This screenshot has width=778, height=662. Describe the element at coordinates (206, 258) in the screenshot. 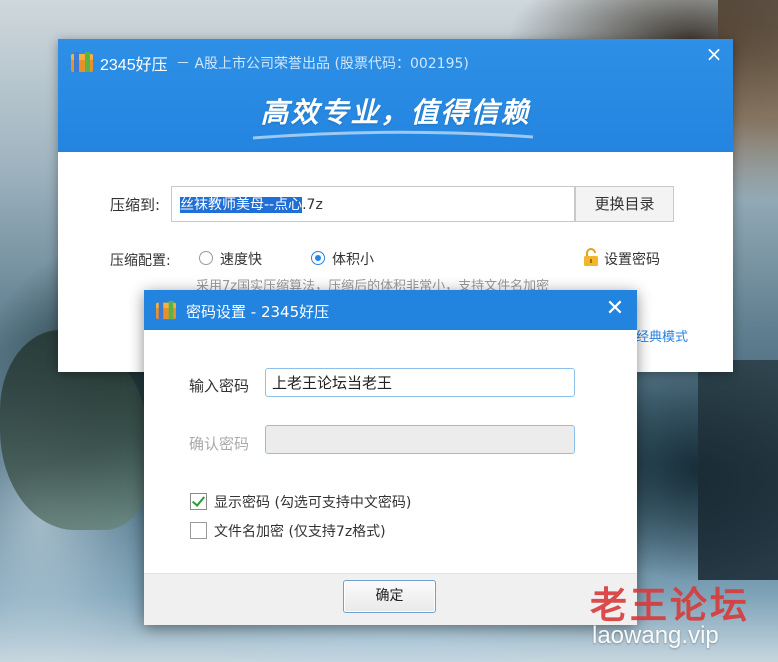

I see `radio-speed-fast` at that location.